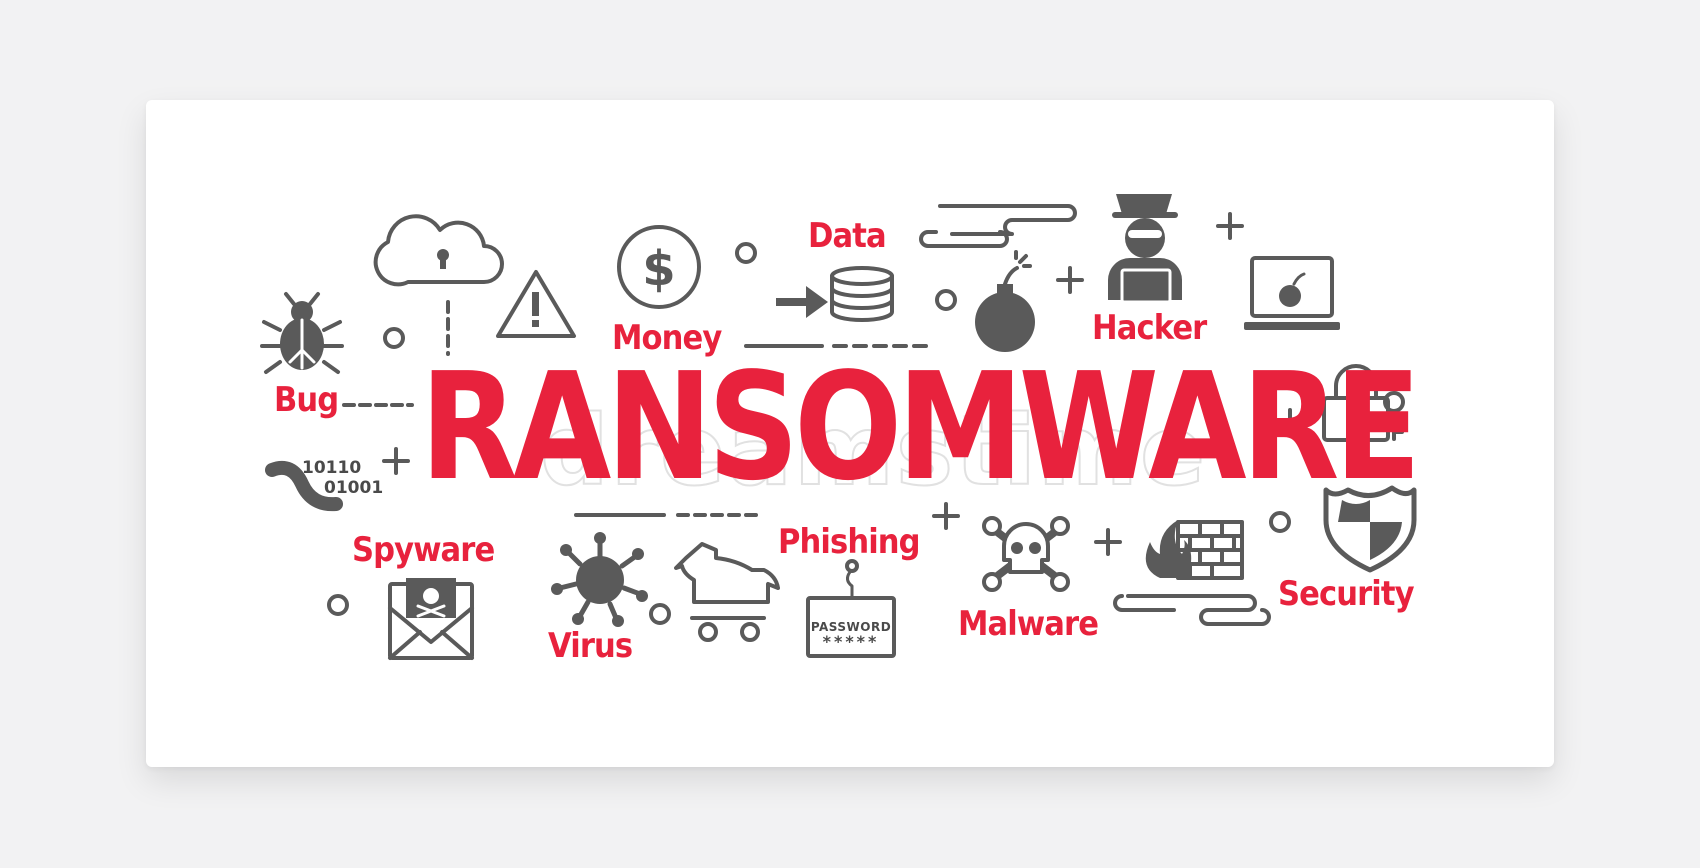 This screenshot has height=868, width=1700. What do you see at coordinates (1192, 573) in the screenshot?
I see `firewall-icon` at bounding box center [1192, 573].